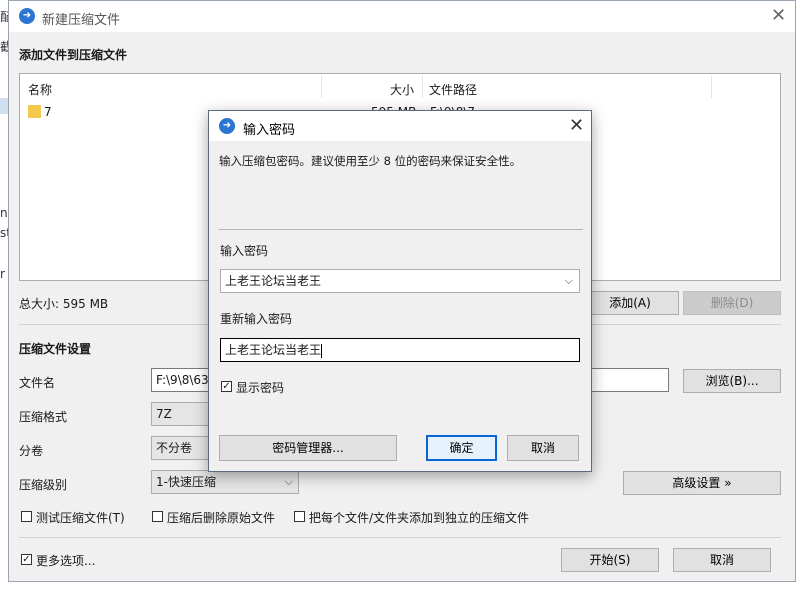 The width and height of the screenshot is (800, 590). Describe the element at coordinates (43, 485) in the screenshot. I see `level-label: 压缩级别` at that location.